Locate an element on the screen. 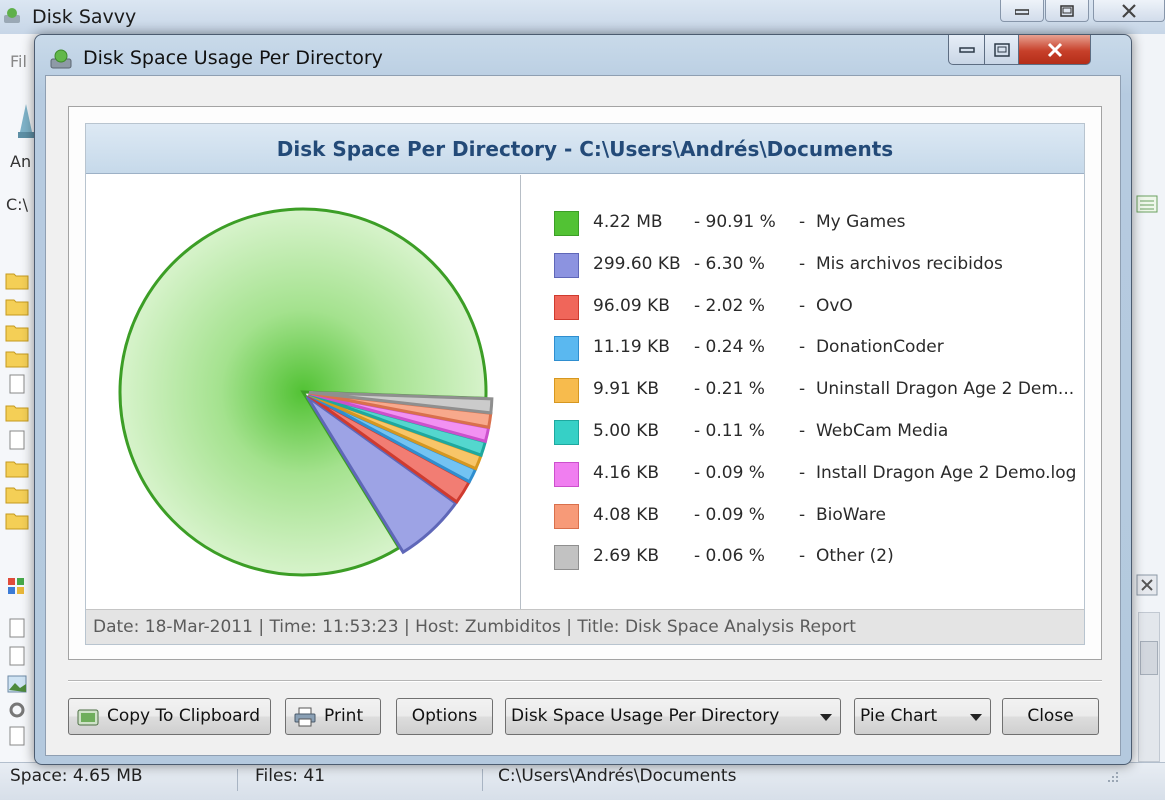 The width and height of the screenshot is (1165, 800). dialog-minimize-button is located at coordinates (966, 50).